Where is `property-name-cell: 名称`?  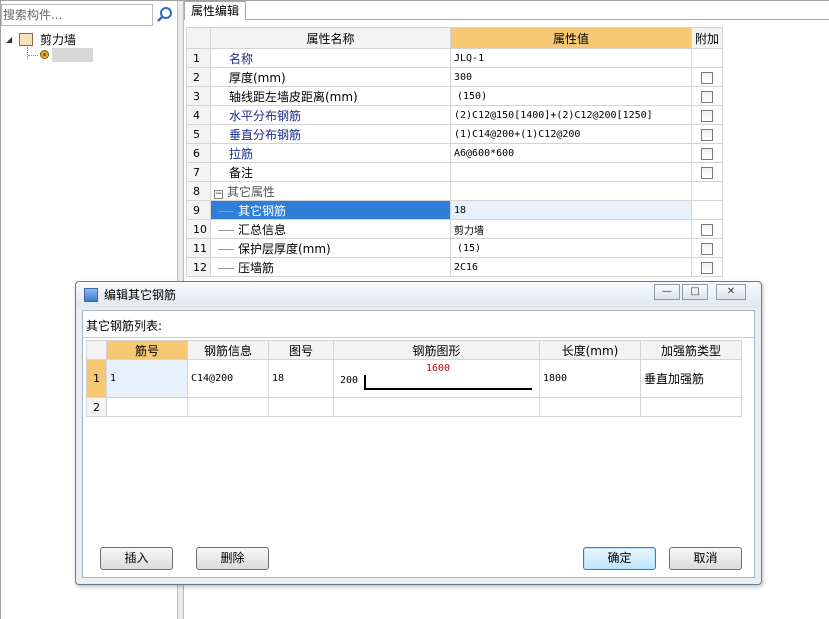
property-name-cell: 名称 is located at coordinates (330, 58).